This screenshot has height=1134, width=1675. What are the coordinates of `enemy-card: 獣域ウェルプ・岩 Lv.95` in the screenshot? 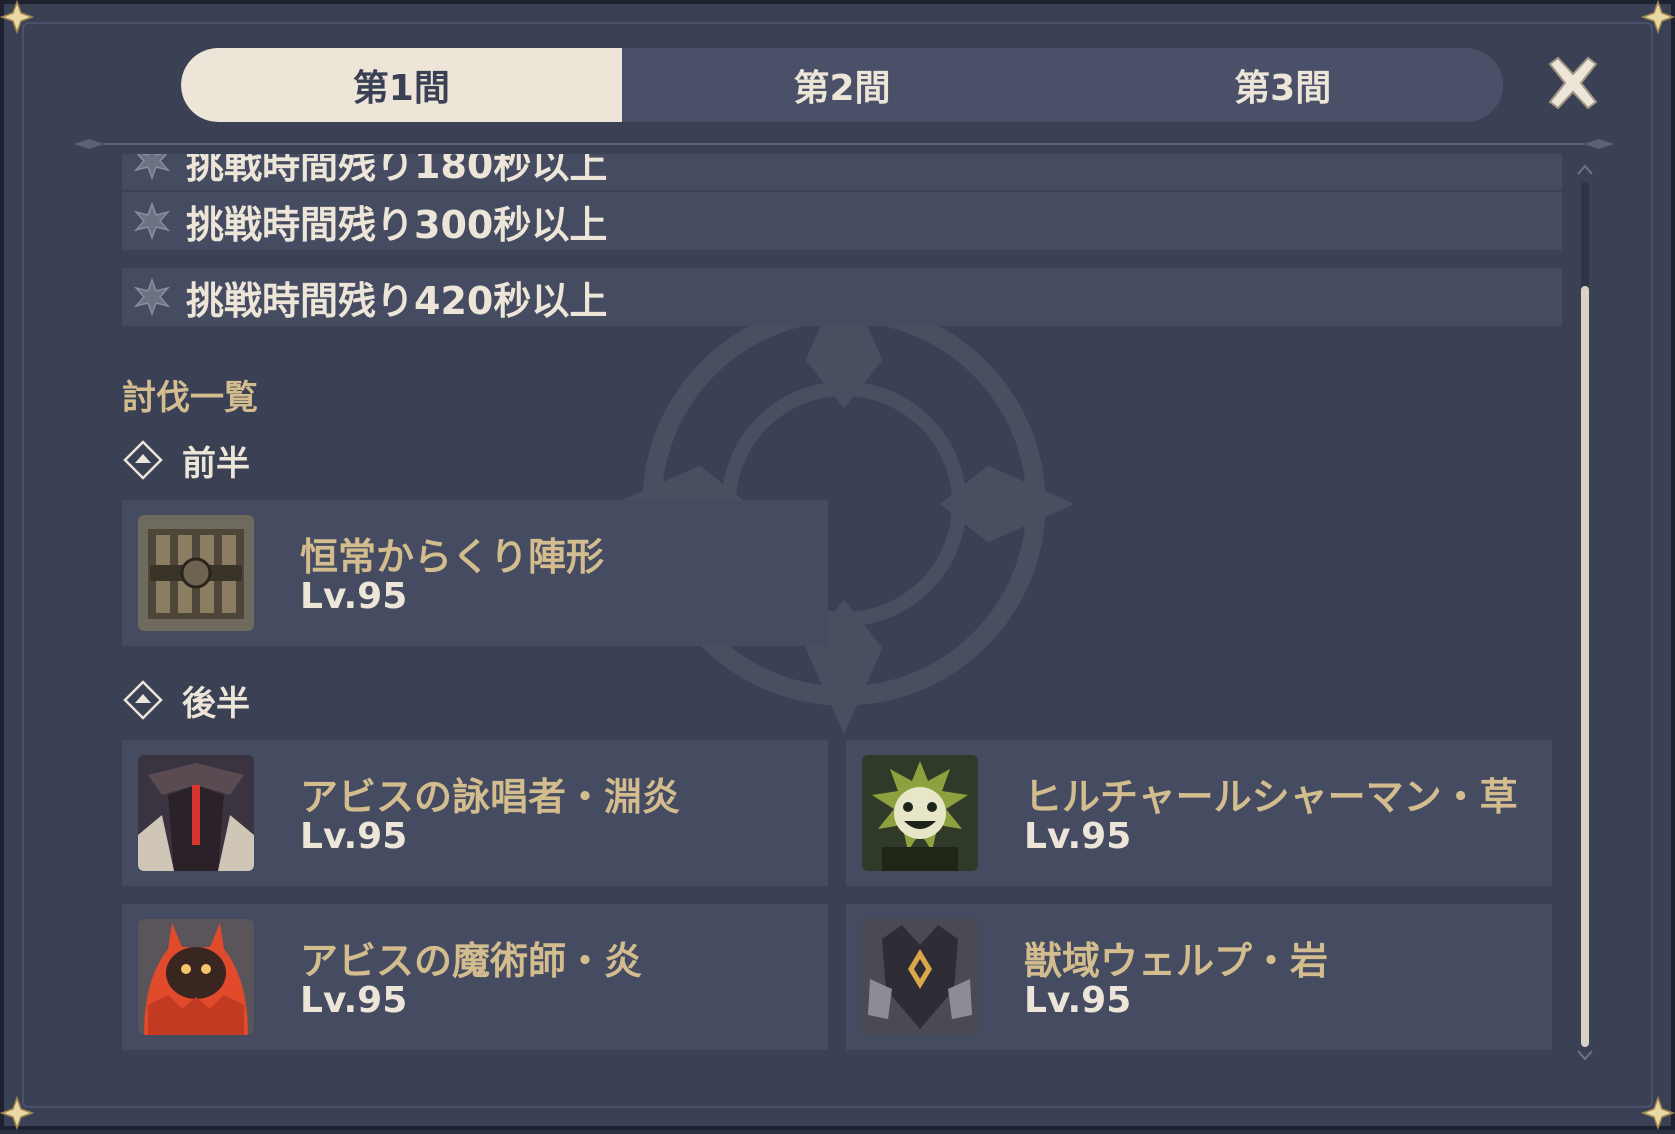 It's located at (1199, 977).